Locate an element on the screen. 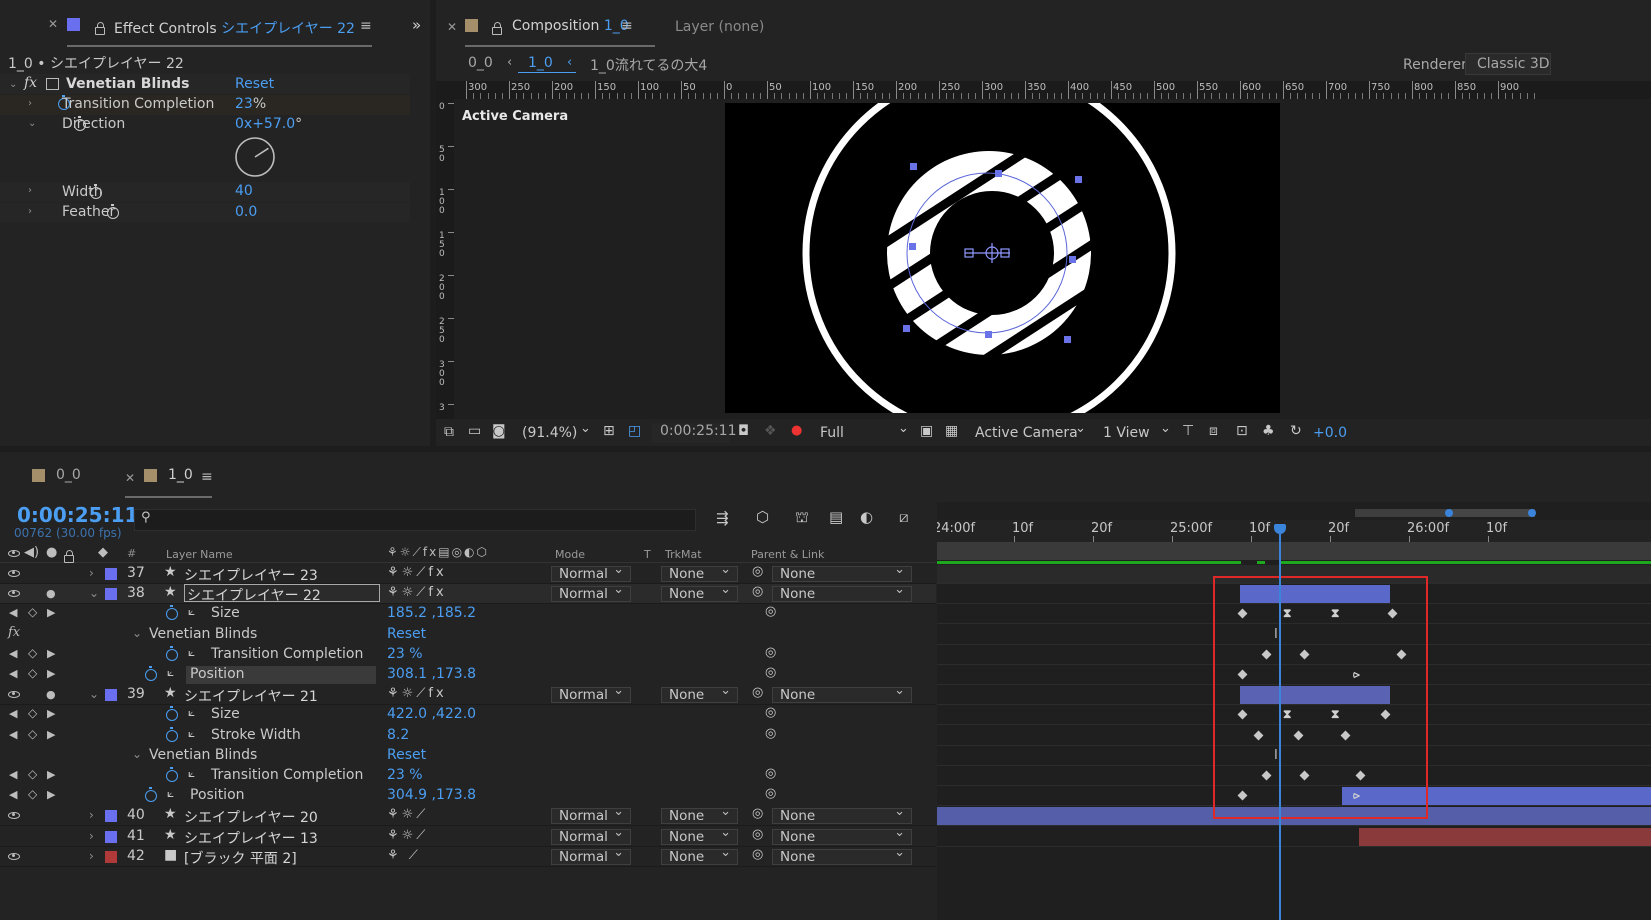  view-select: Active Camera is located at coordinates (1026, 433).